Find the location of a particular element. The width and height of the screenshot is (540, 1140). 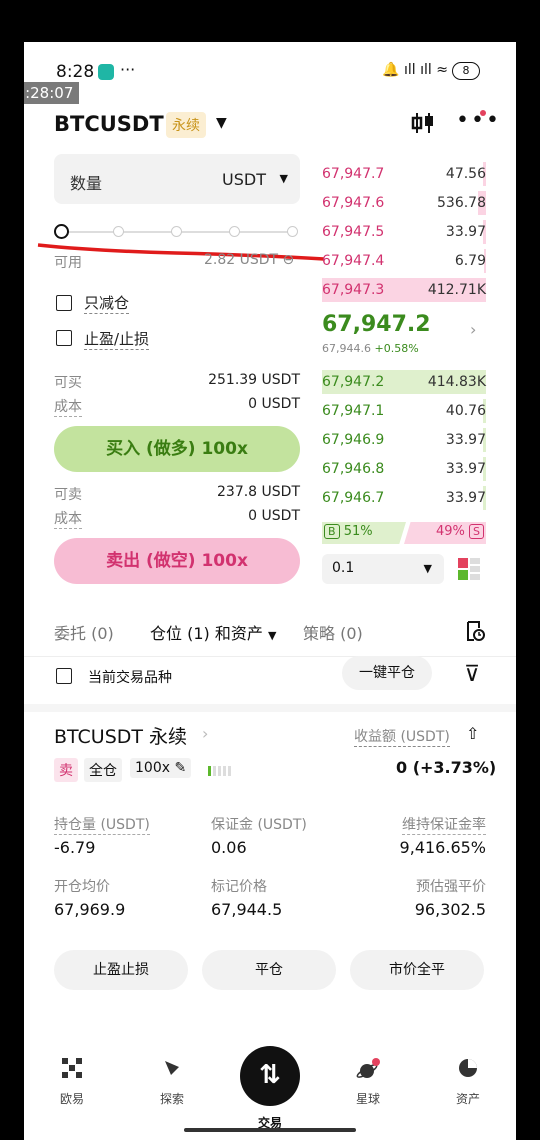

liq-price-value: 96,302.5 is located at coordinates (450, 909).